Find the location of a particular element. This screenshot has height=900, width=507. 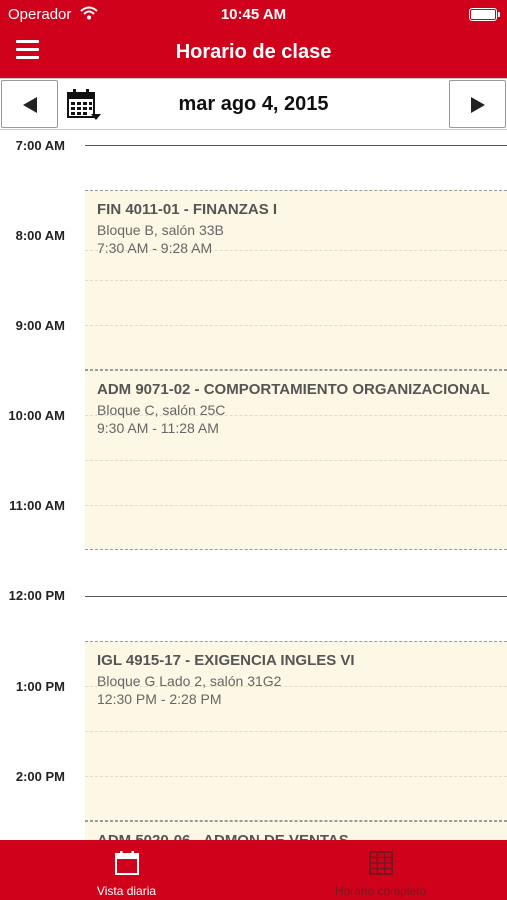

class-time: 9:30 AM - 11:28 AM is located at coordinates (158, 428).